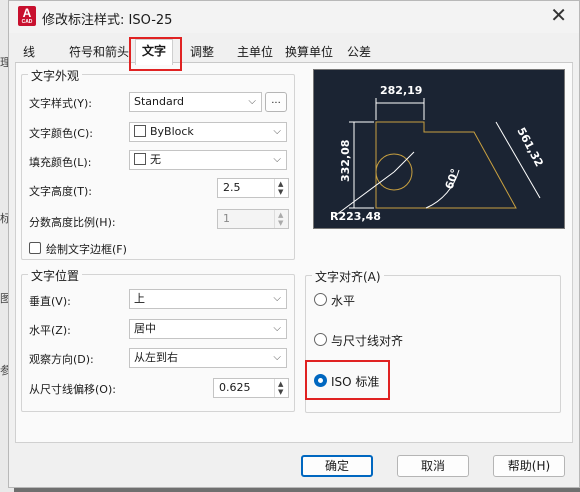 The image size is (580, 492). What do you see at coordinates (156, 357) in the screenshot?
I see `view-direction-value: 从左到右` at bounding box center [156, 357].